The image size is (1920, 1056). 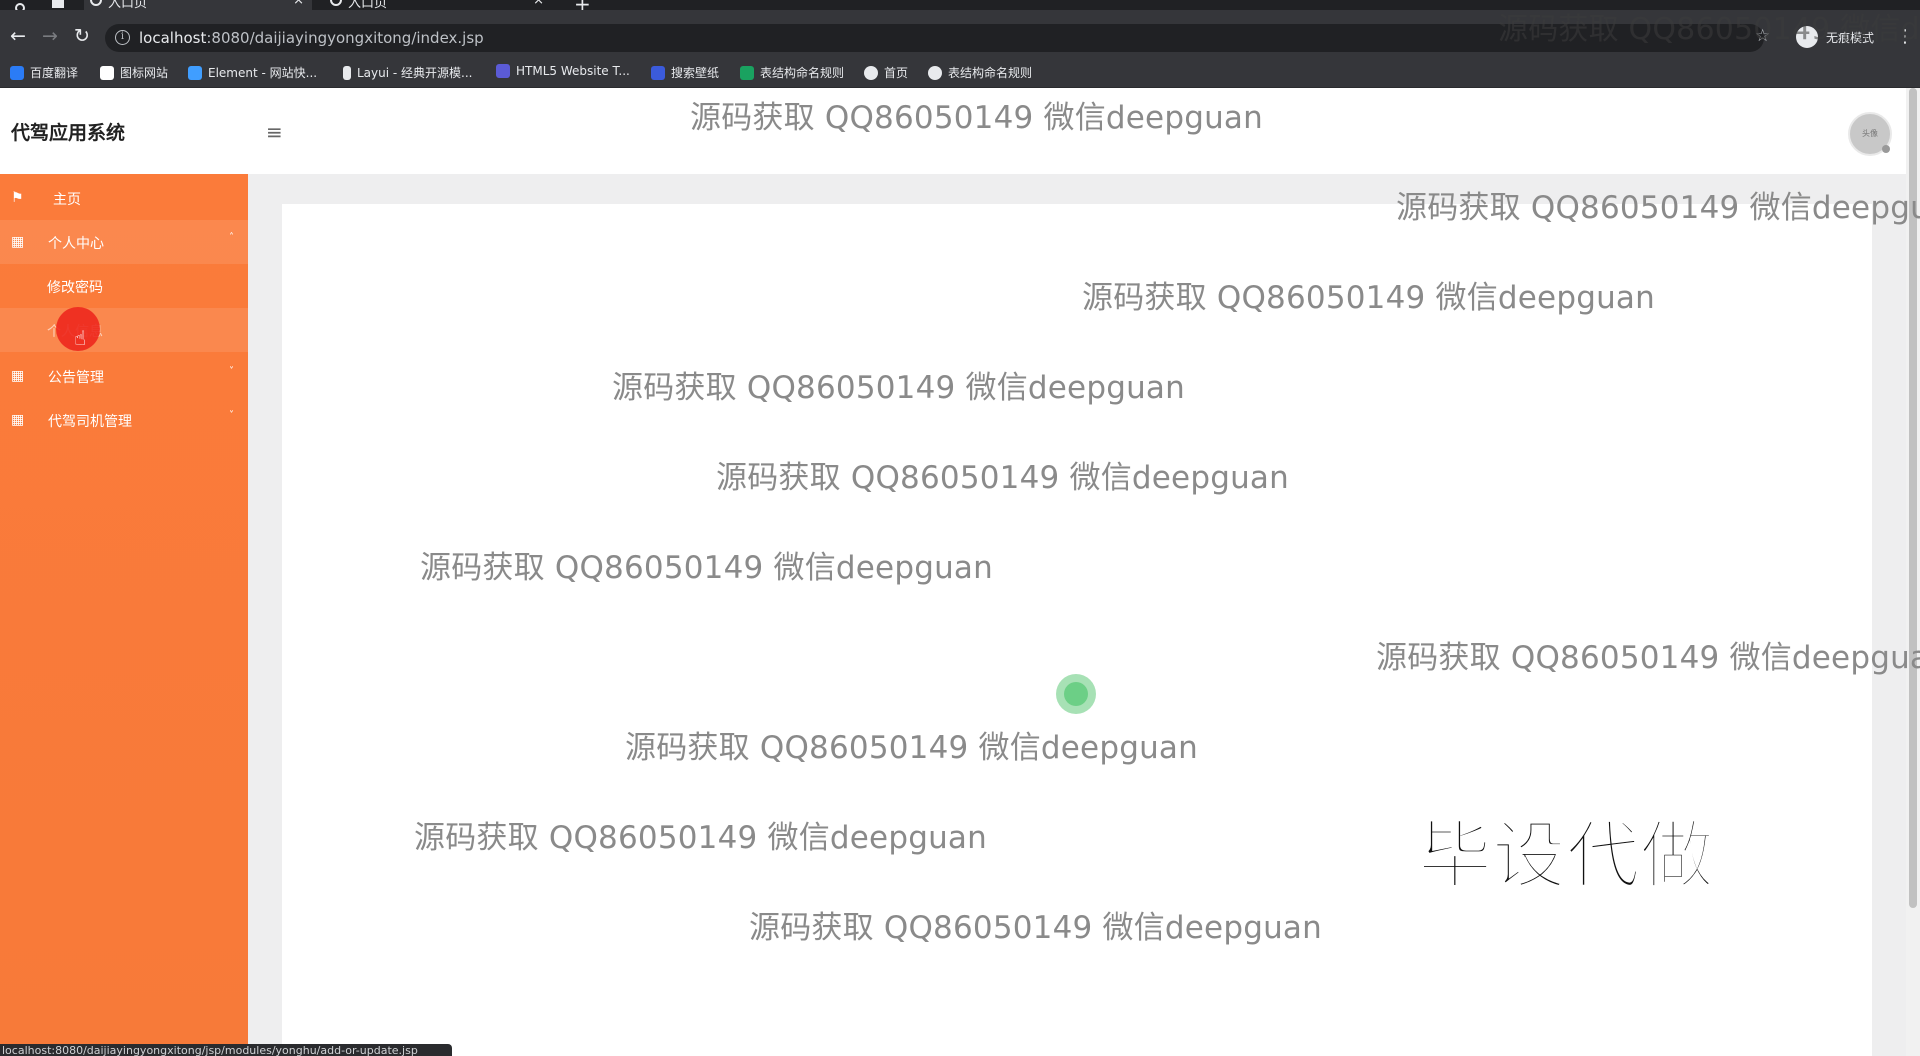 What do you see at coordinates (67, 200) in the screenshot?
I see `sidebar-item-label: 主页` at bounding box center [67, 200].